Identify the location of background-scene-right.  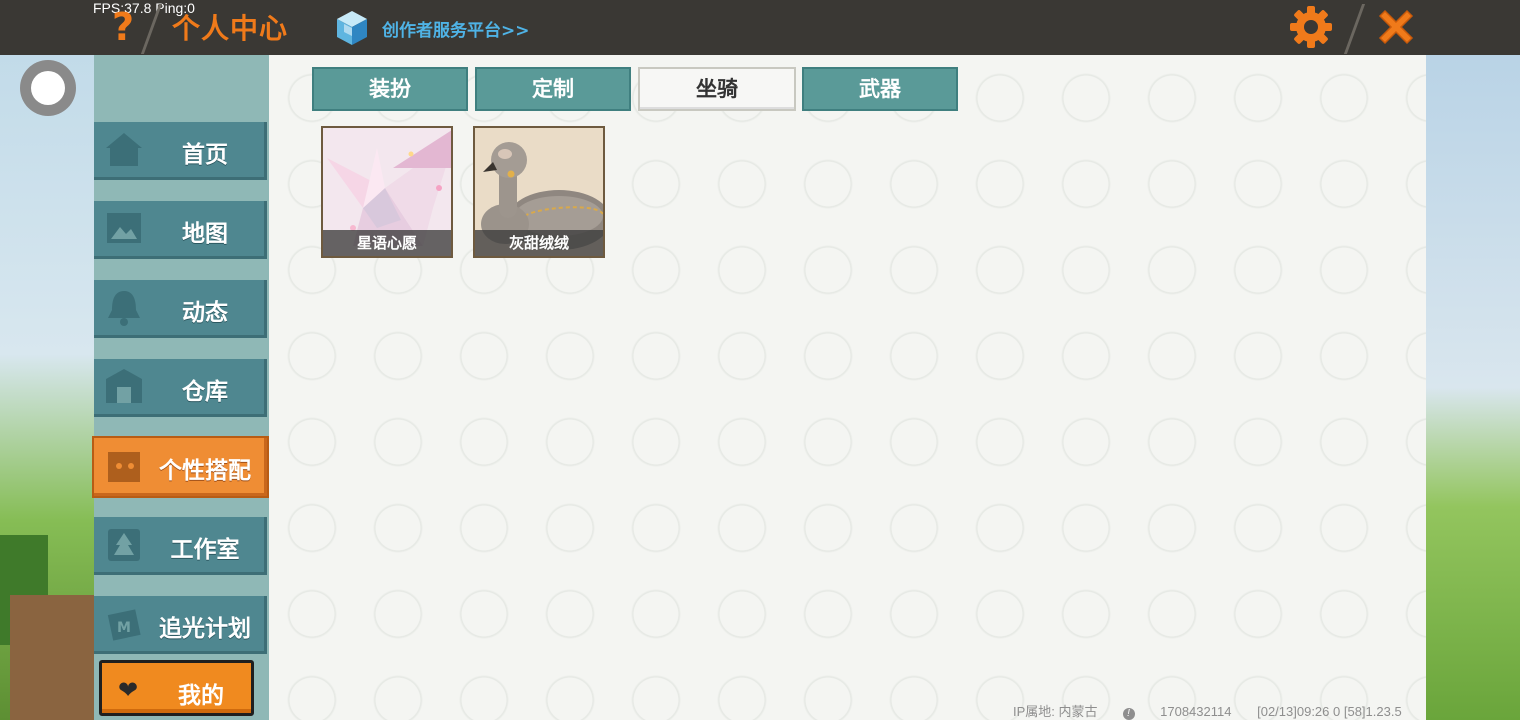
(1473, 387).